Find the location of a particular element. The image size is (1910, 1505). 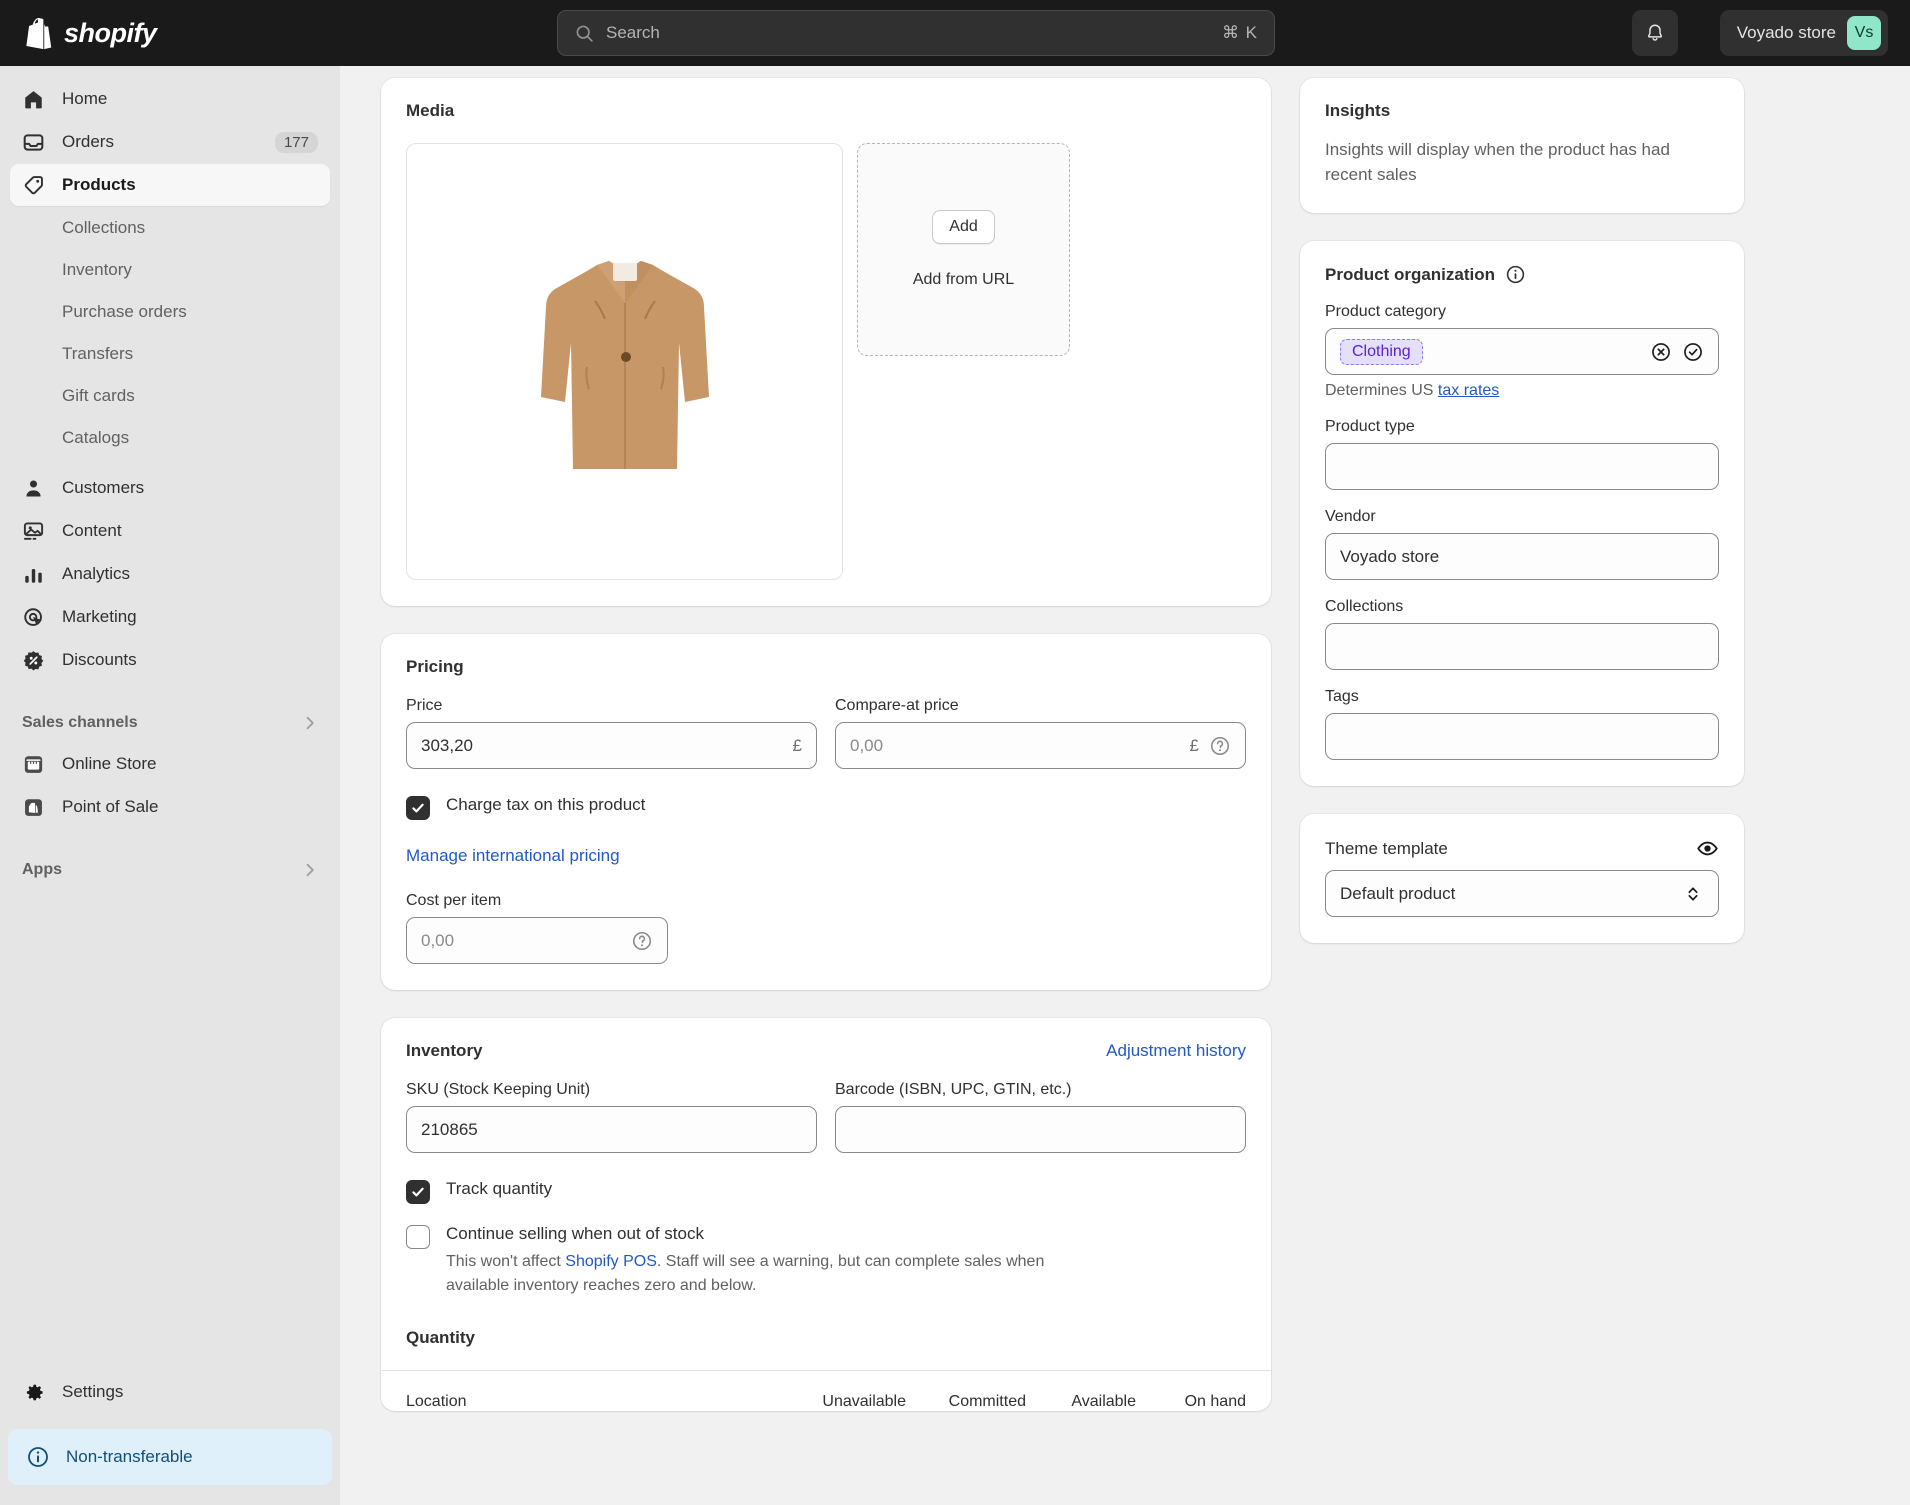

bell-icon is located at coordinates (1655, 32).